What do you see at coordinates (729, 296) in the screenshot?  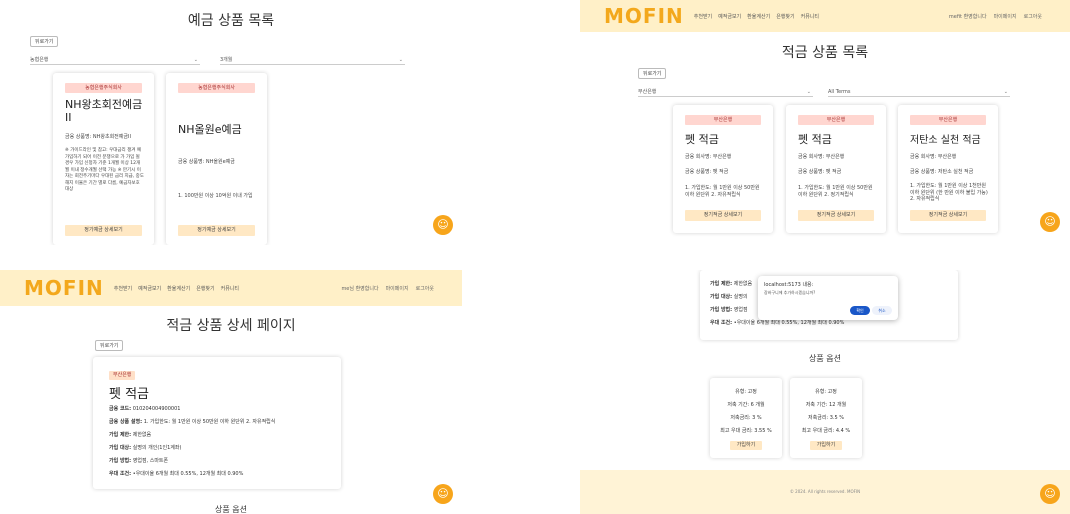 I see `detail-row: 가입 대상: 실명의` at bounding box center [729, 296].